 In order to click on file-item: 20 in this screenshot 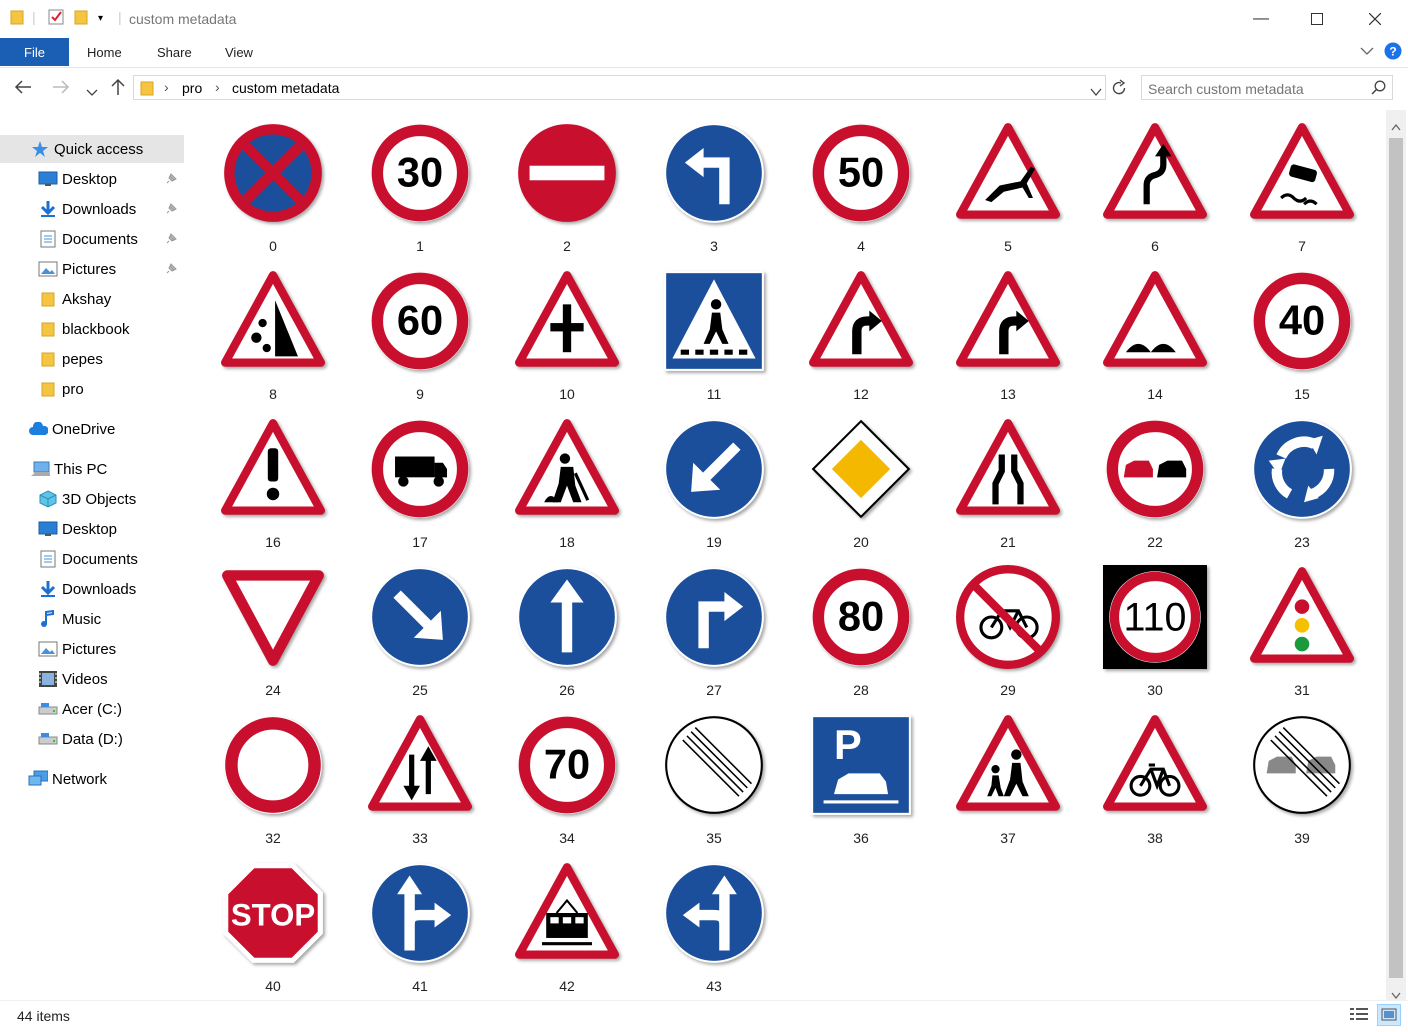, I will do `click(861, 488)`.